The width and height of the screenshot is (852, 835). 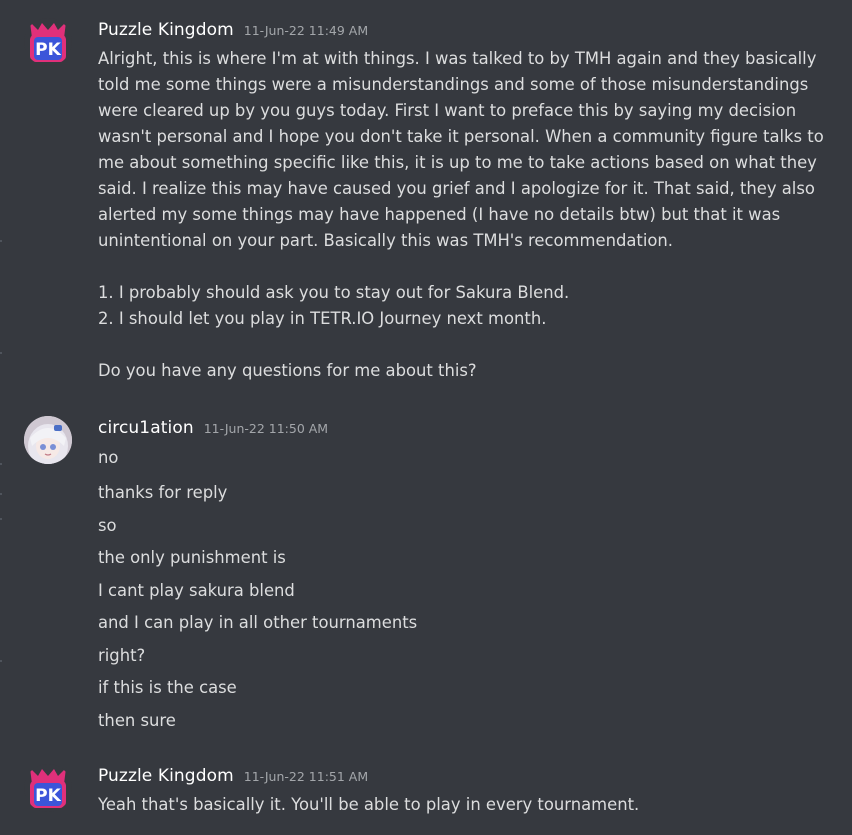 What do you see at coordinates (306, 776) in the screenshot?
I see `timestamp: 11-Jun-22 11:51 AM` at bounding box center [306, 776].